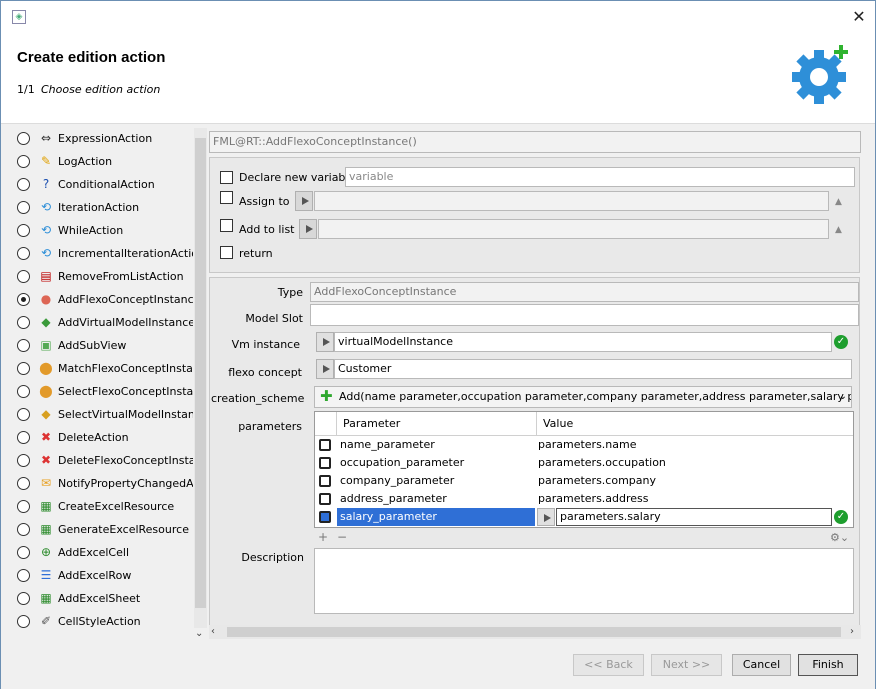  I want to click on action-option: ✐ CellStyleAction, so click(102, 621).